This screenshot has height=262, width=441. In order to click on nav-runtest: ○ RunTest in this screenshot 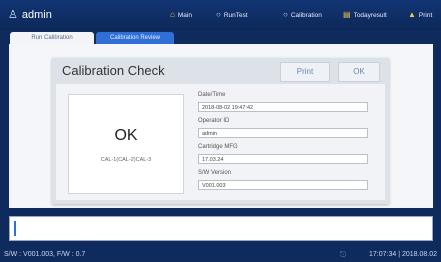, I will do `click(232, 15)`.